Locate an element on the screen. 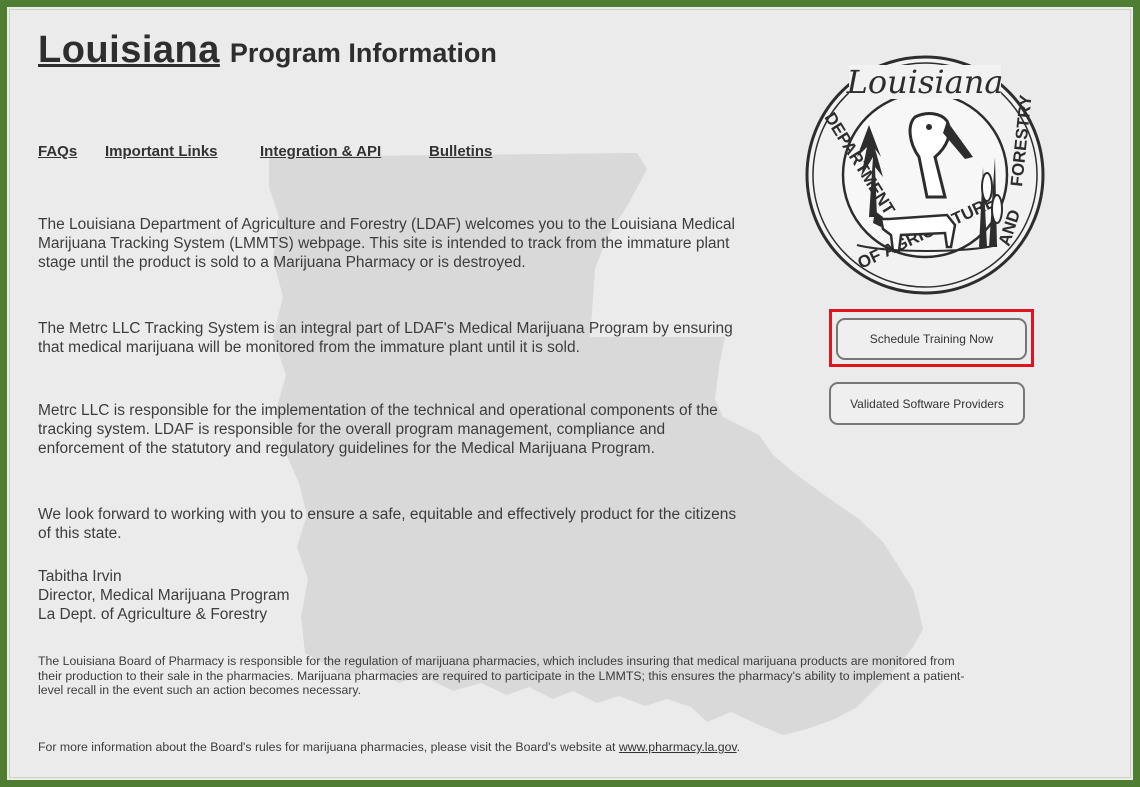 The height and width of the screenshot is (787, 1140). validated-software-providers-button: Validated Software Providers is located at coordinates (927, 403).